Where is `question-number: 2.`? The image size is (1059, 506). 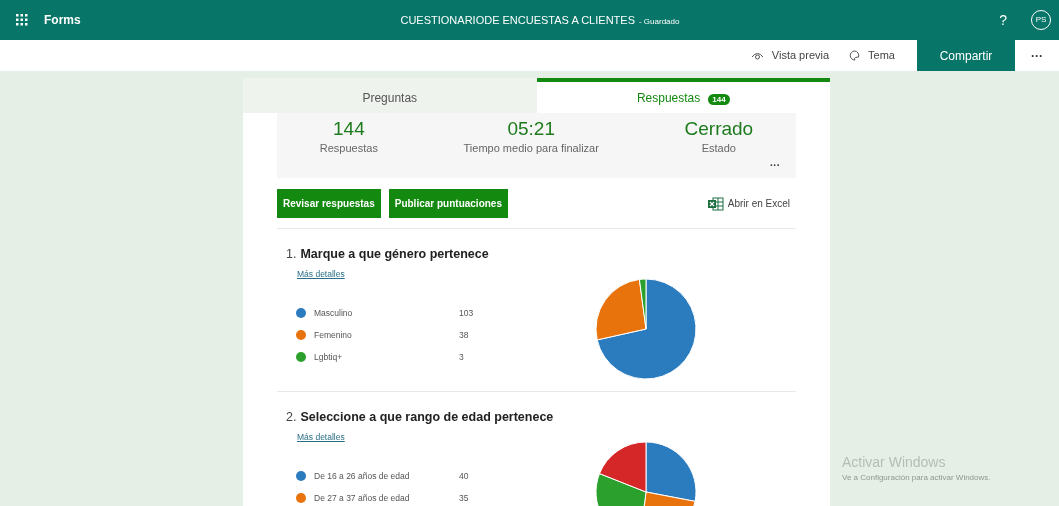 question-number: 2. is located at coordinates (291, 418).